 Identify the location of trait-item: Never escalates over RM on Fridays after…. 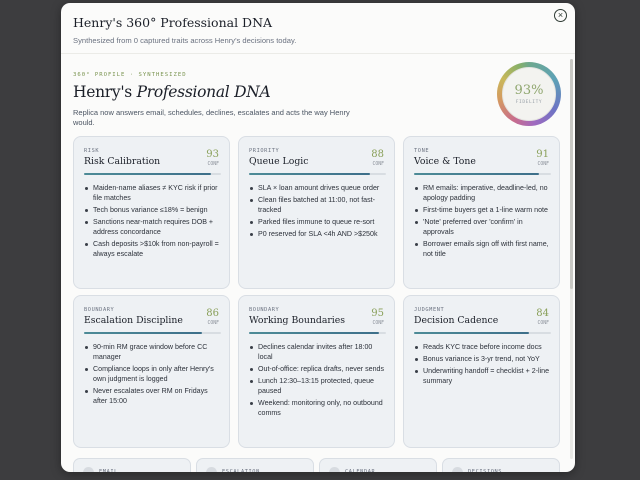
(153, 396).